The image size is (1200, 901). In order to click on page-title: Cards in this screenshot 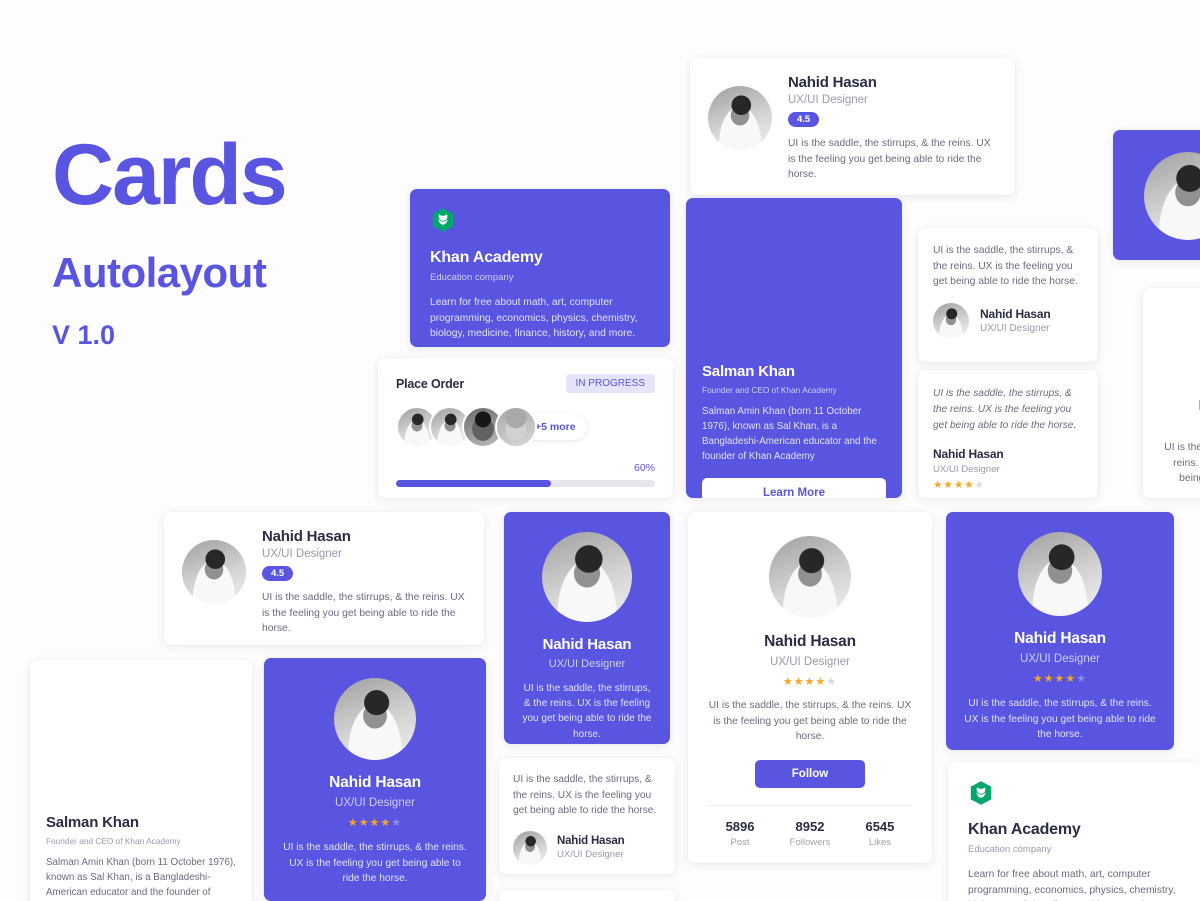, I will do `click(170, 175)`.